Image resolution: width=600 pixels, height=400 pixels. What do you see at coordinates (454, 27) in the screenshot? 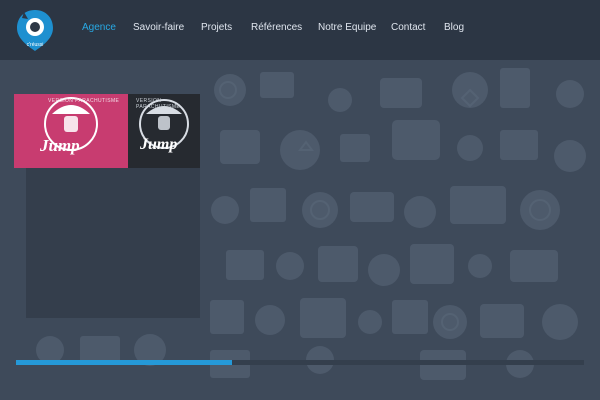
I see `nav-item-blog: Blog` at bounding box center [454, 27].